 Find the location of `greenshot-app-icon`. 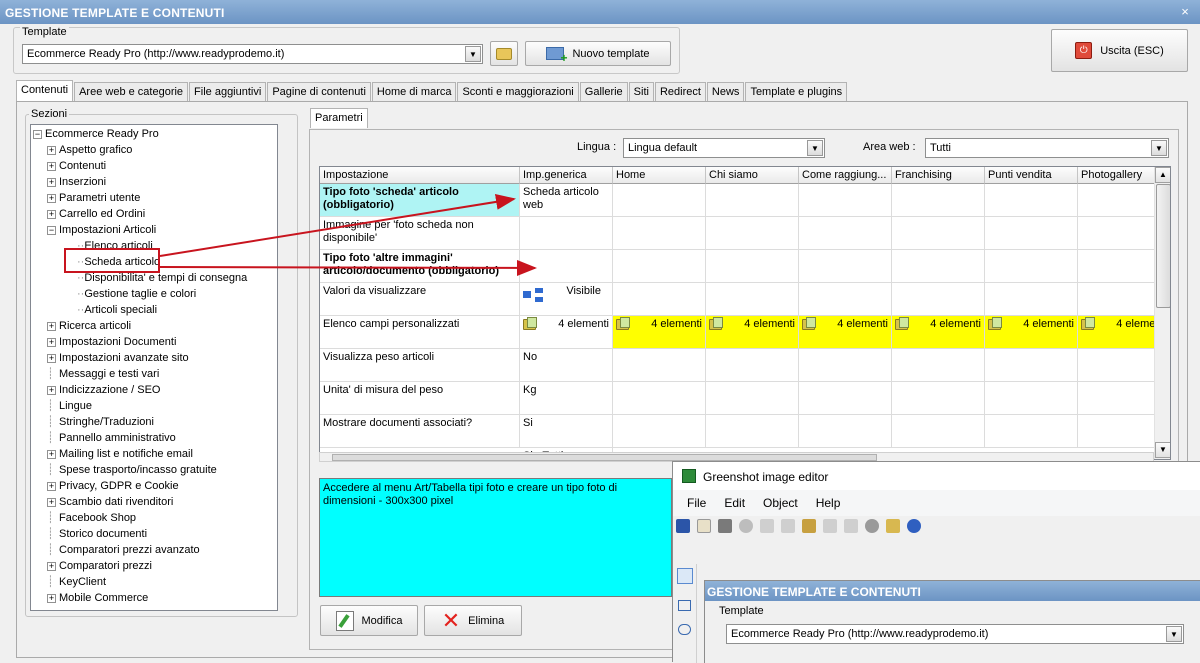

greenshot-app-icon is located at coordinates (689, 476).